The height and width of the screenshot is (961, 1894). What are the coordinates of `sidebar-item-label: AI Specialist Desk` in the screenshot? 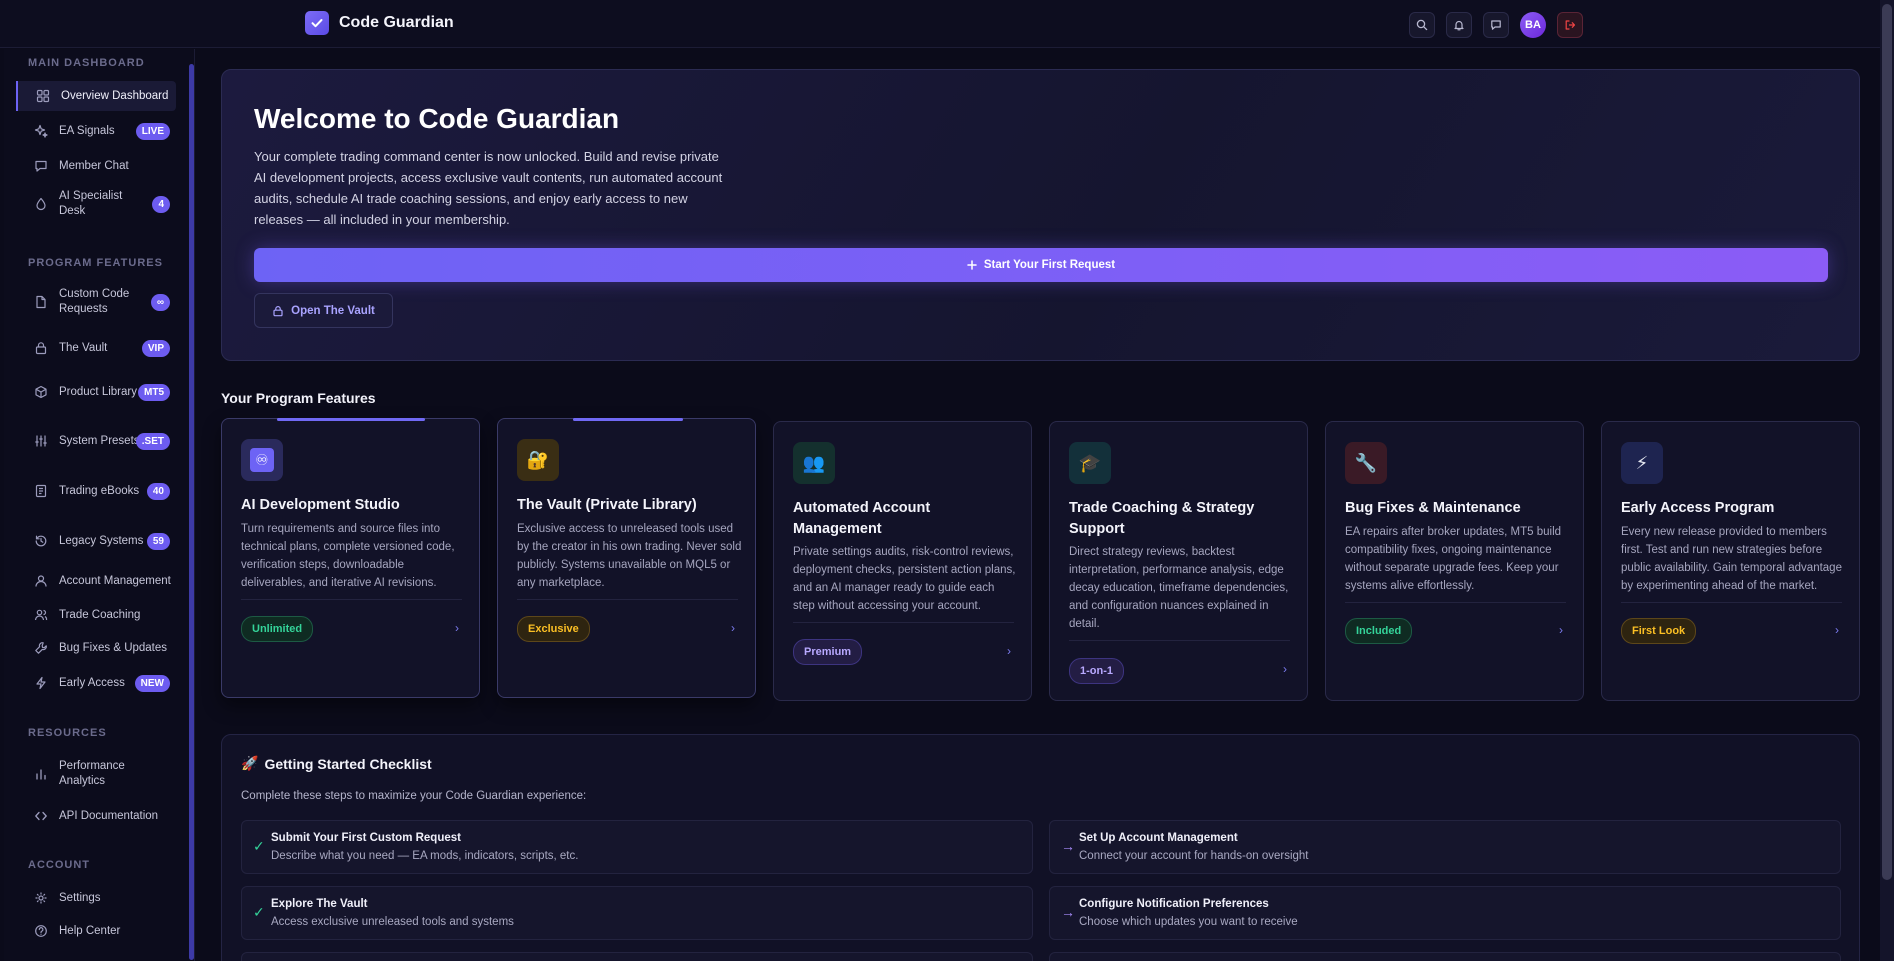 It's located at (91, 203).